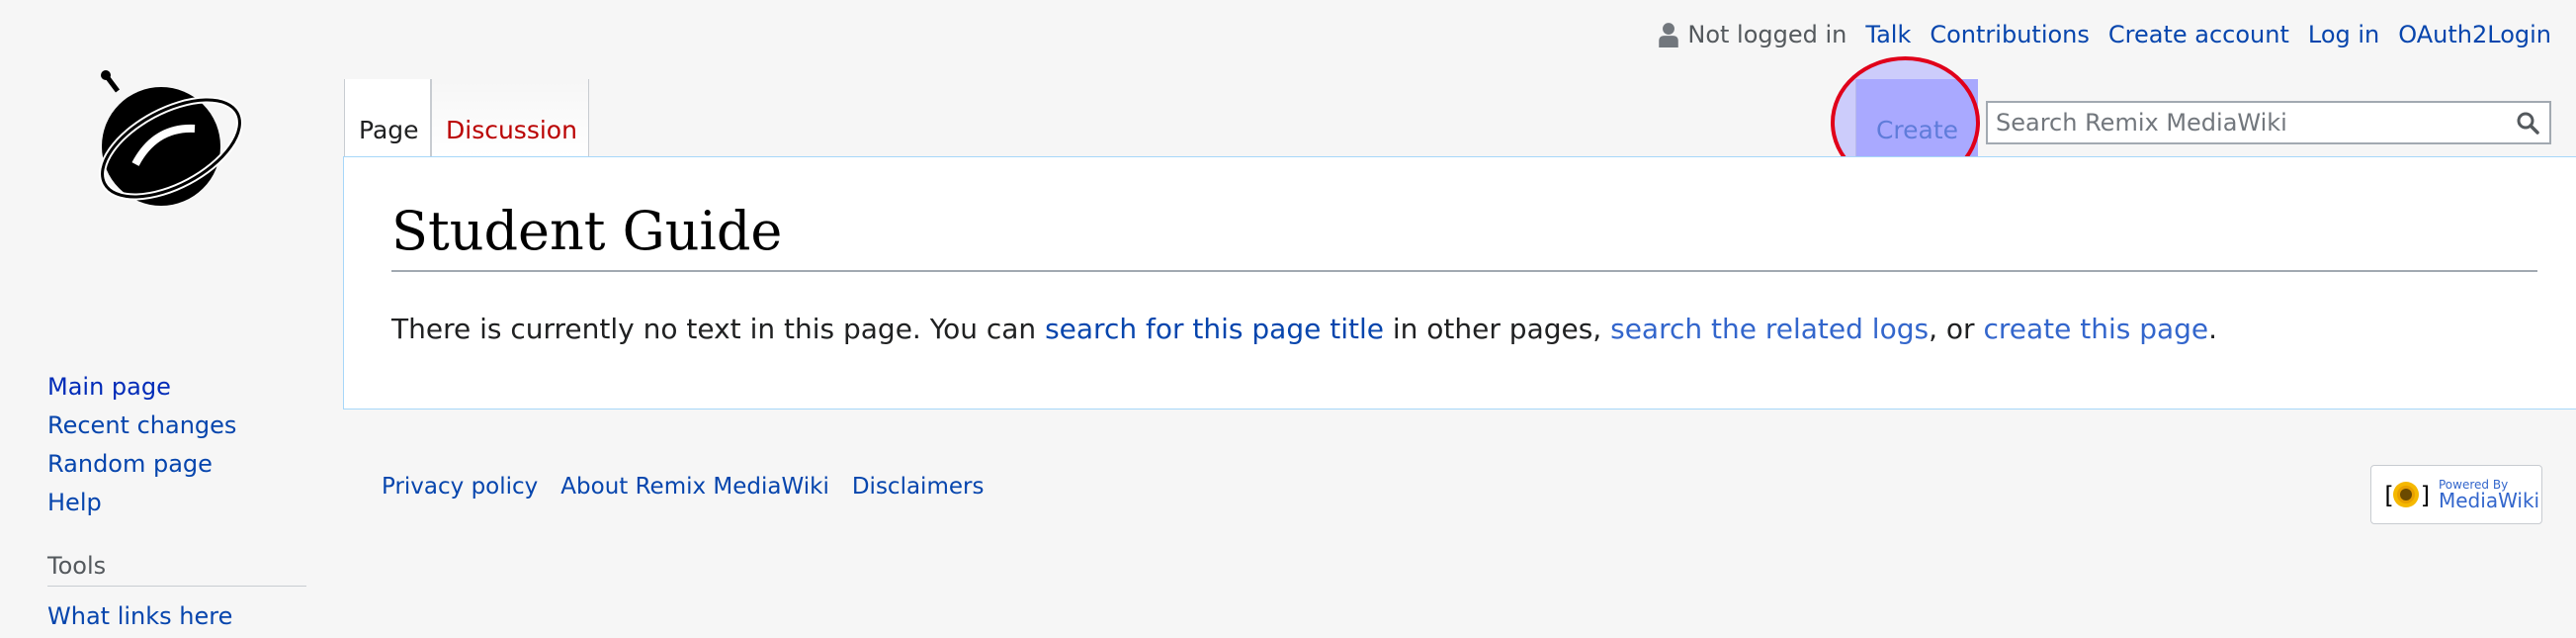 The width and height of the screenshot is (2576, 638). What do you see at coordinates (389, 130) in the screenshot?
I see `tab-page-label: Page` at bounding box center [389, 130].